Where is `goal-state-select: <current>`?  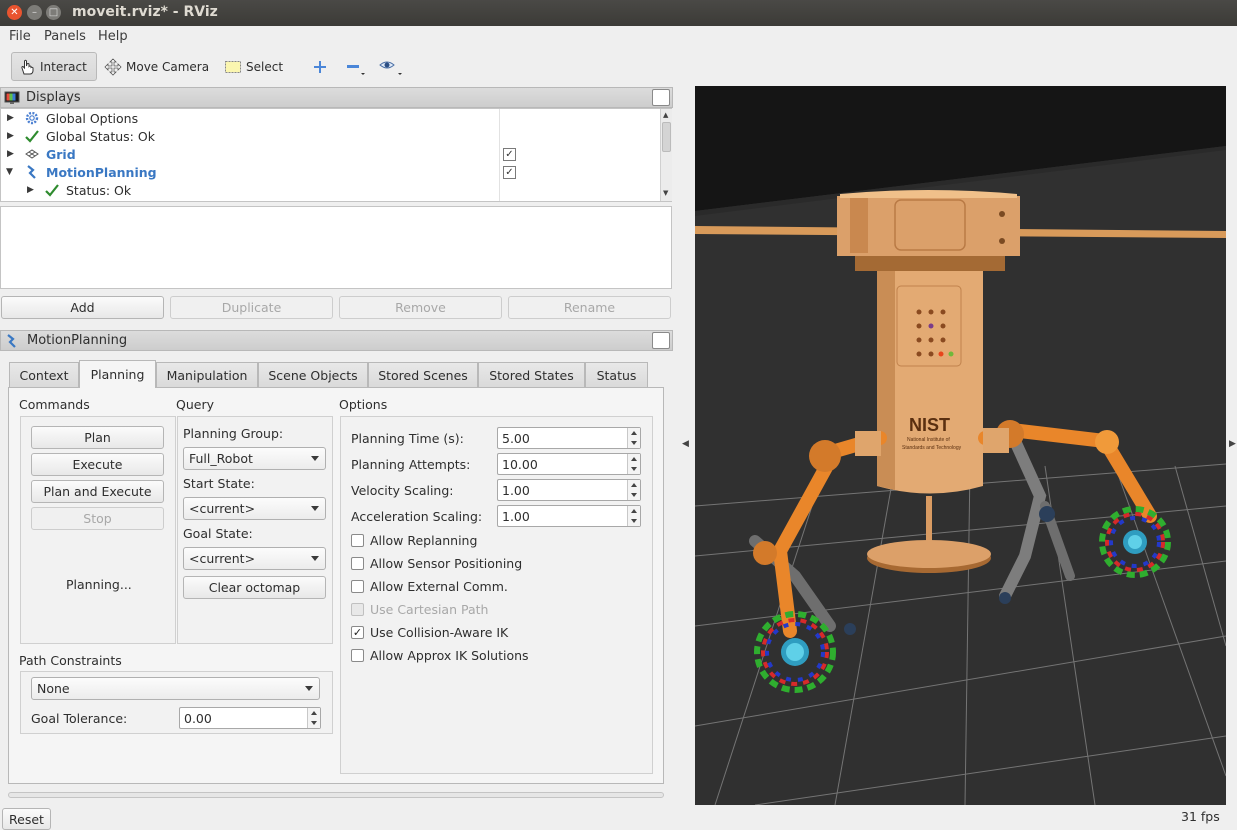
goal-state-select: <current> is located at coordinates (254, 558).